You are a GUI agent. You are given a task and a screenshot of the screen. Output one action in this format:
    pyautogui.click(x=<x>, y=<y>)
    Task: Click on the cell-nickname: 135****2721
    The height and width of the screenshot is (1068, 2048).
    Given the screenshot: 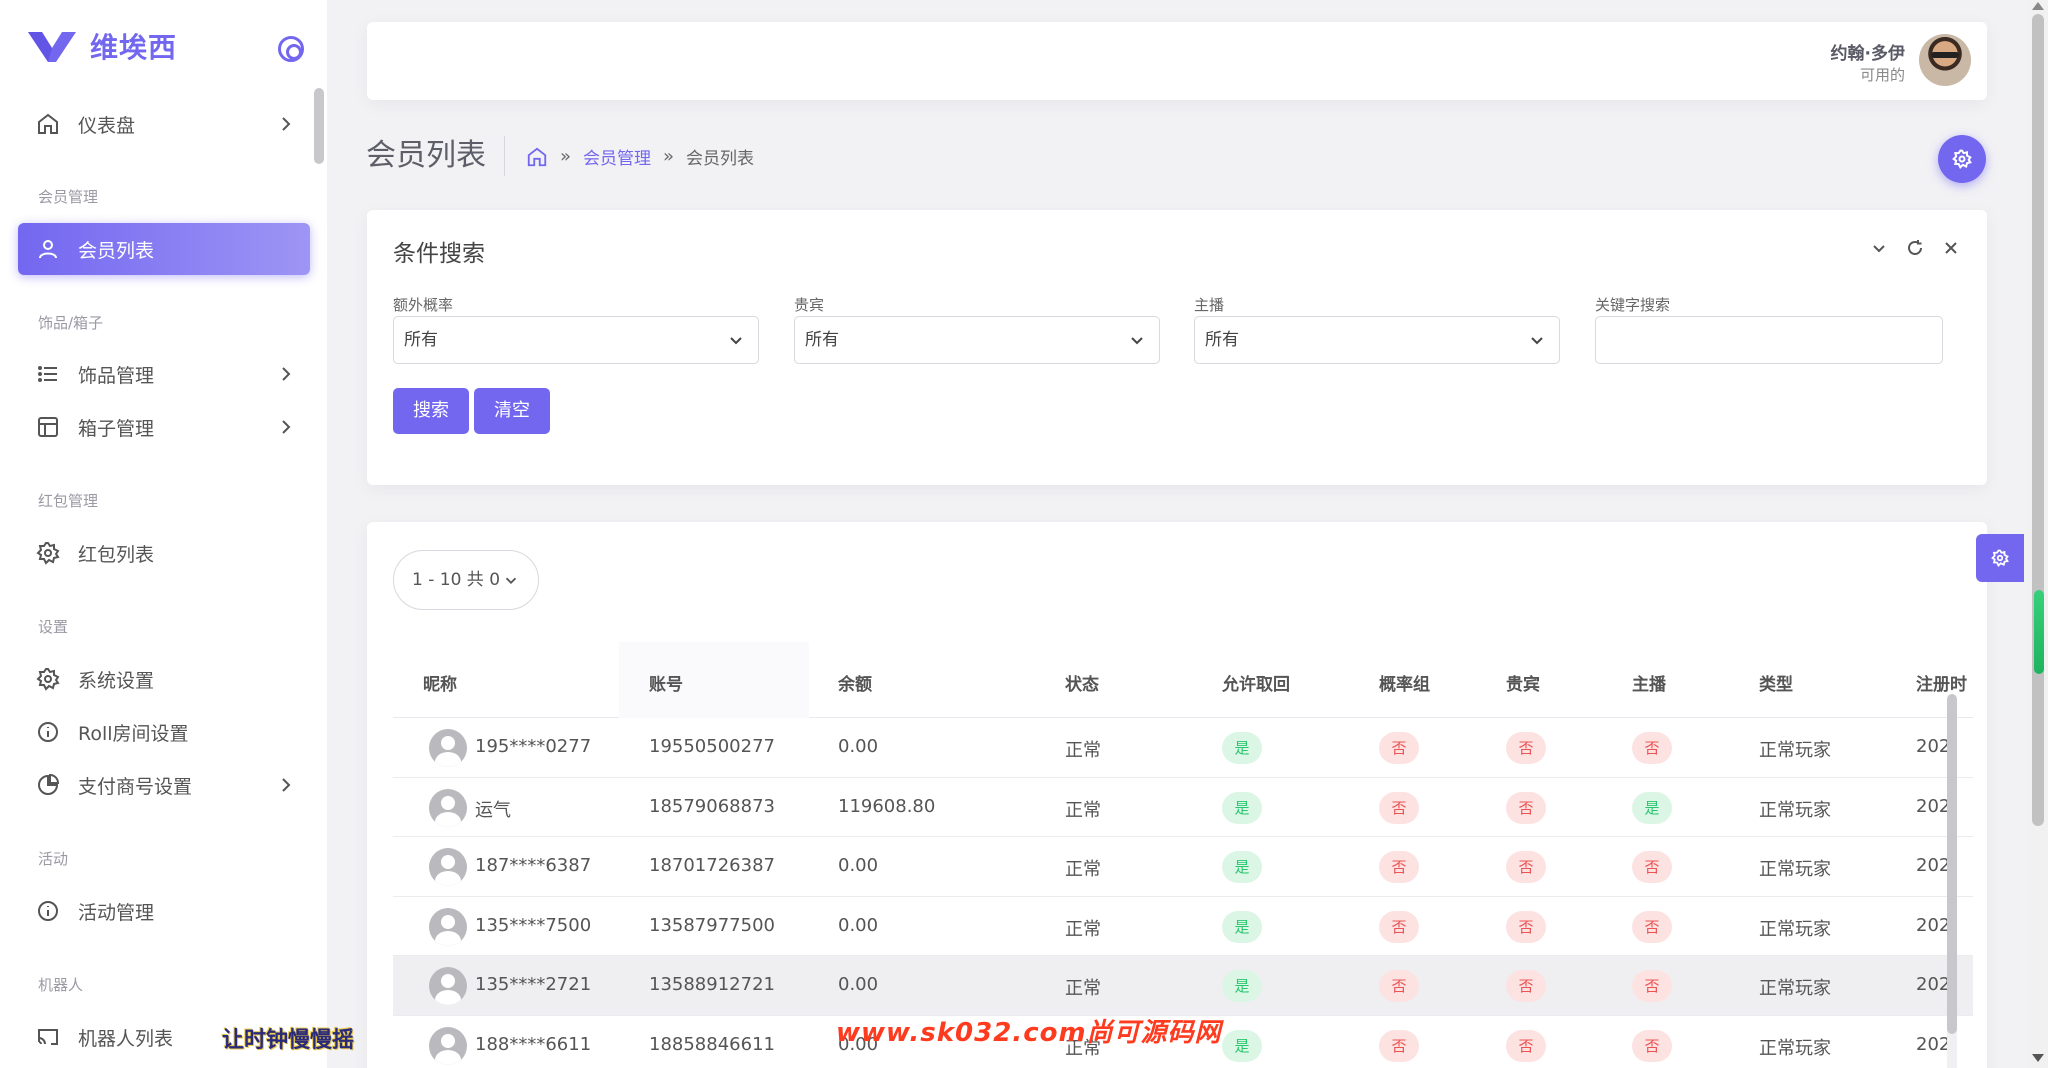 What is the action you would take?
    pyautogui.click(x=533, y=984)
    